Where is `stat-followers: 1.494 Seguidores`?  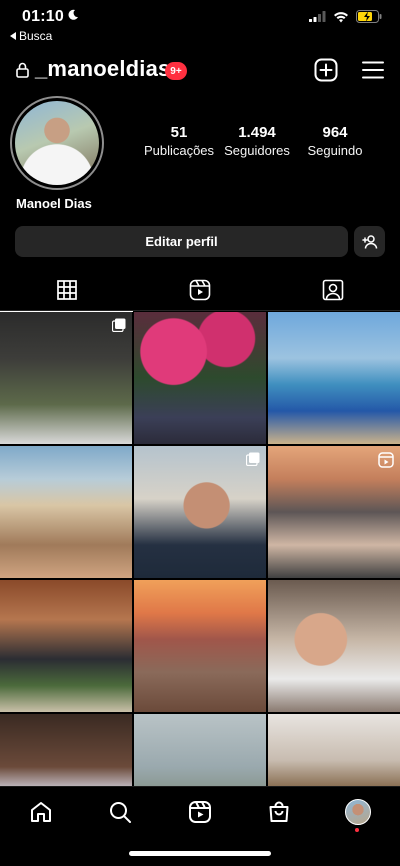 stat-followers: 1.494 Seguidores is located at coordinates (257, 141).